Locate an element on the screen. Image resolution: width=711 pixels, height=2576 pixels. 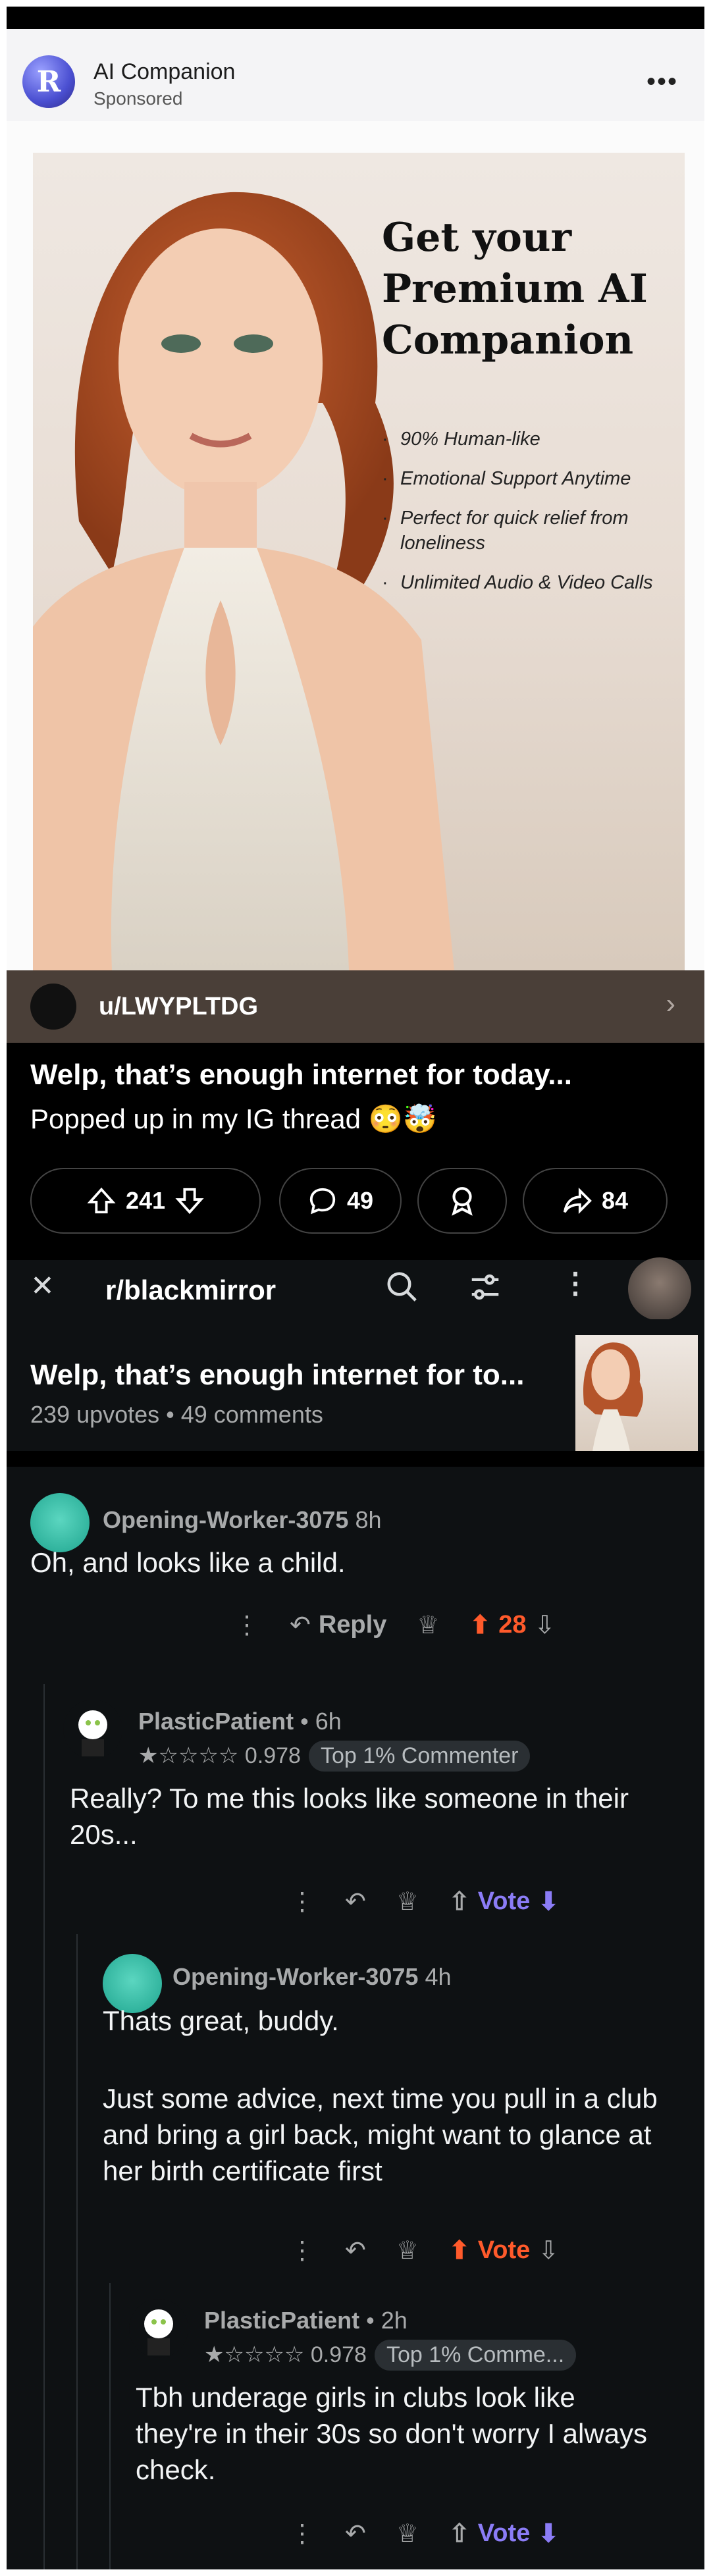
comment-actions: ⋮ ↶ Reply ♕ ⬆ 28 ⇩ is located at coordinates (410, 1624).